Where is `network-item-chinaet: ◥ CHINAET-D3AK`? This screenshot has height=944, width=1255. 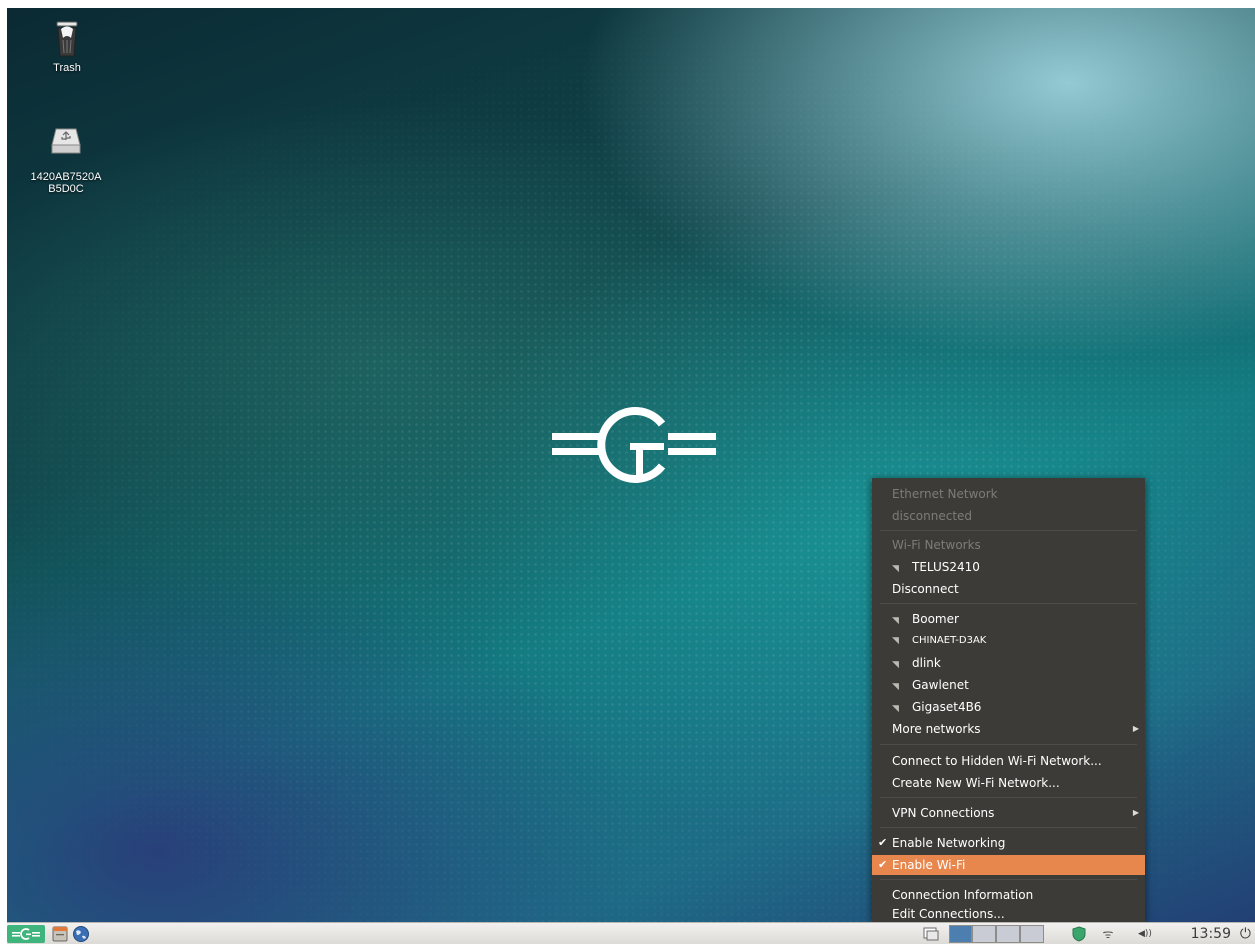
network-item-chinaet: ◥ CHINAET-D3AK is located at coordinates (1008, 641).